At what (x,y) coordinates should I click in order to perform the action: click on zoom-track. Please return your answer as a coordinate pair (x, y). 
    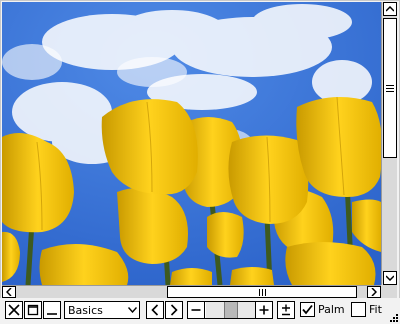
    Looking at the image, I should click on (231, 310).